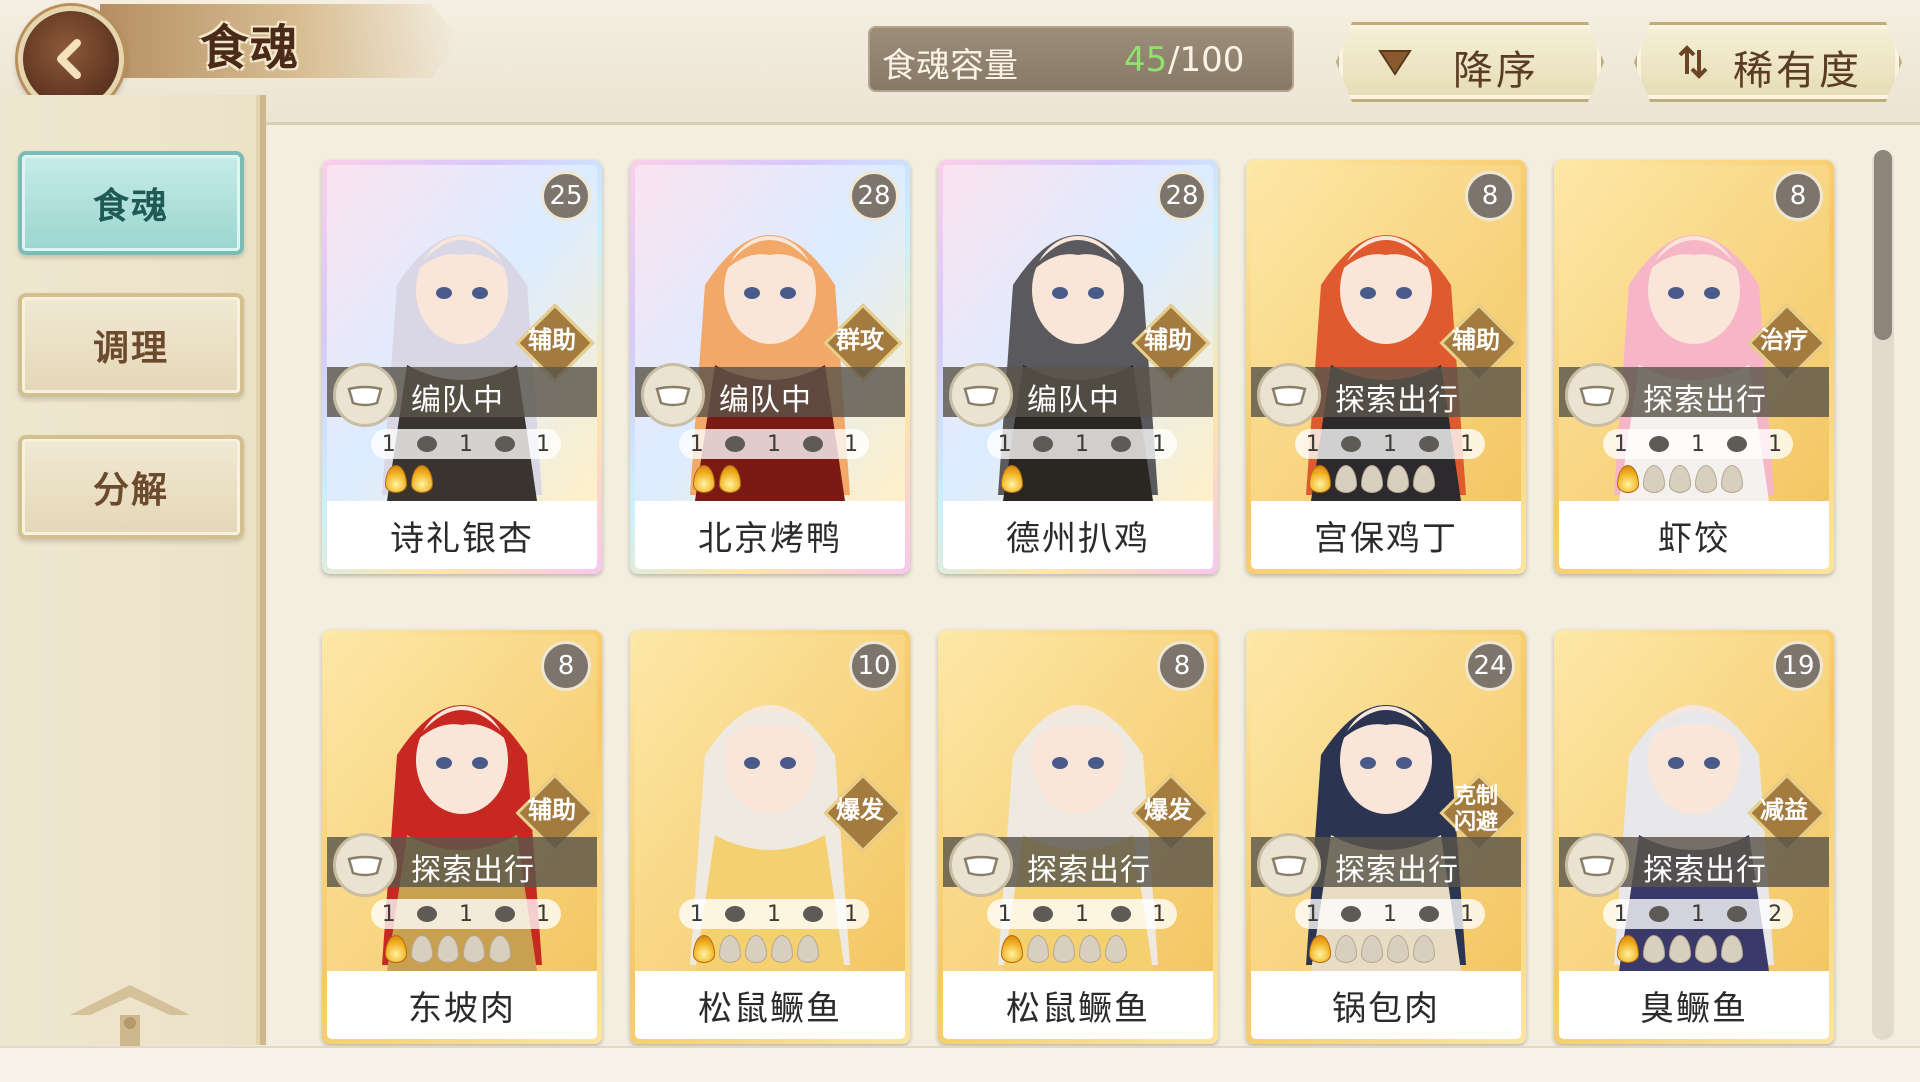  Describe the element at coordinates (960, 1064) in the screenshot. I see `bottom-strip` at that location.